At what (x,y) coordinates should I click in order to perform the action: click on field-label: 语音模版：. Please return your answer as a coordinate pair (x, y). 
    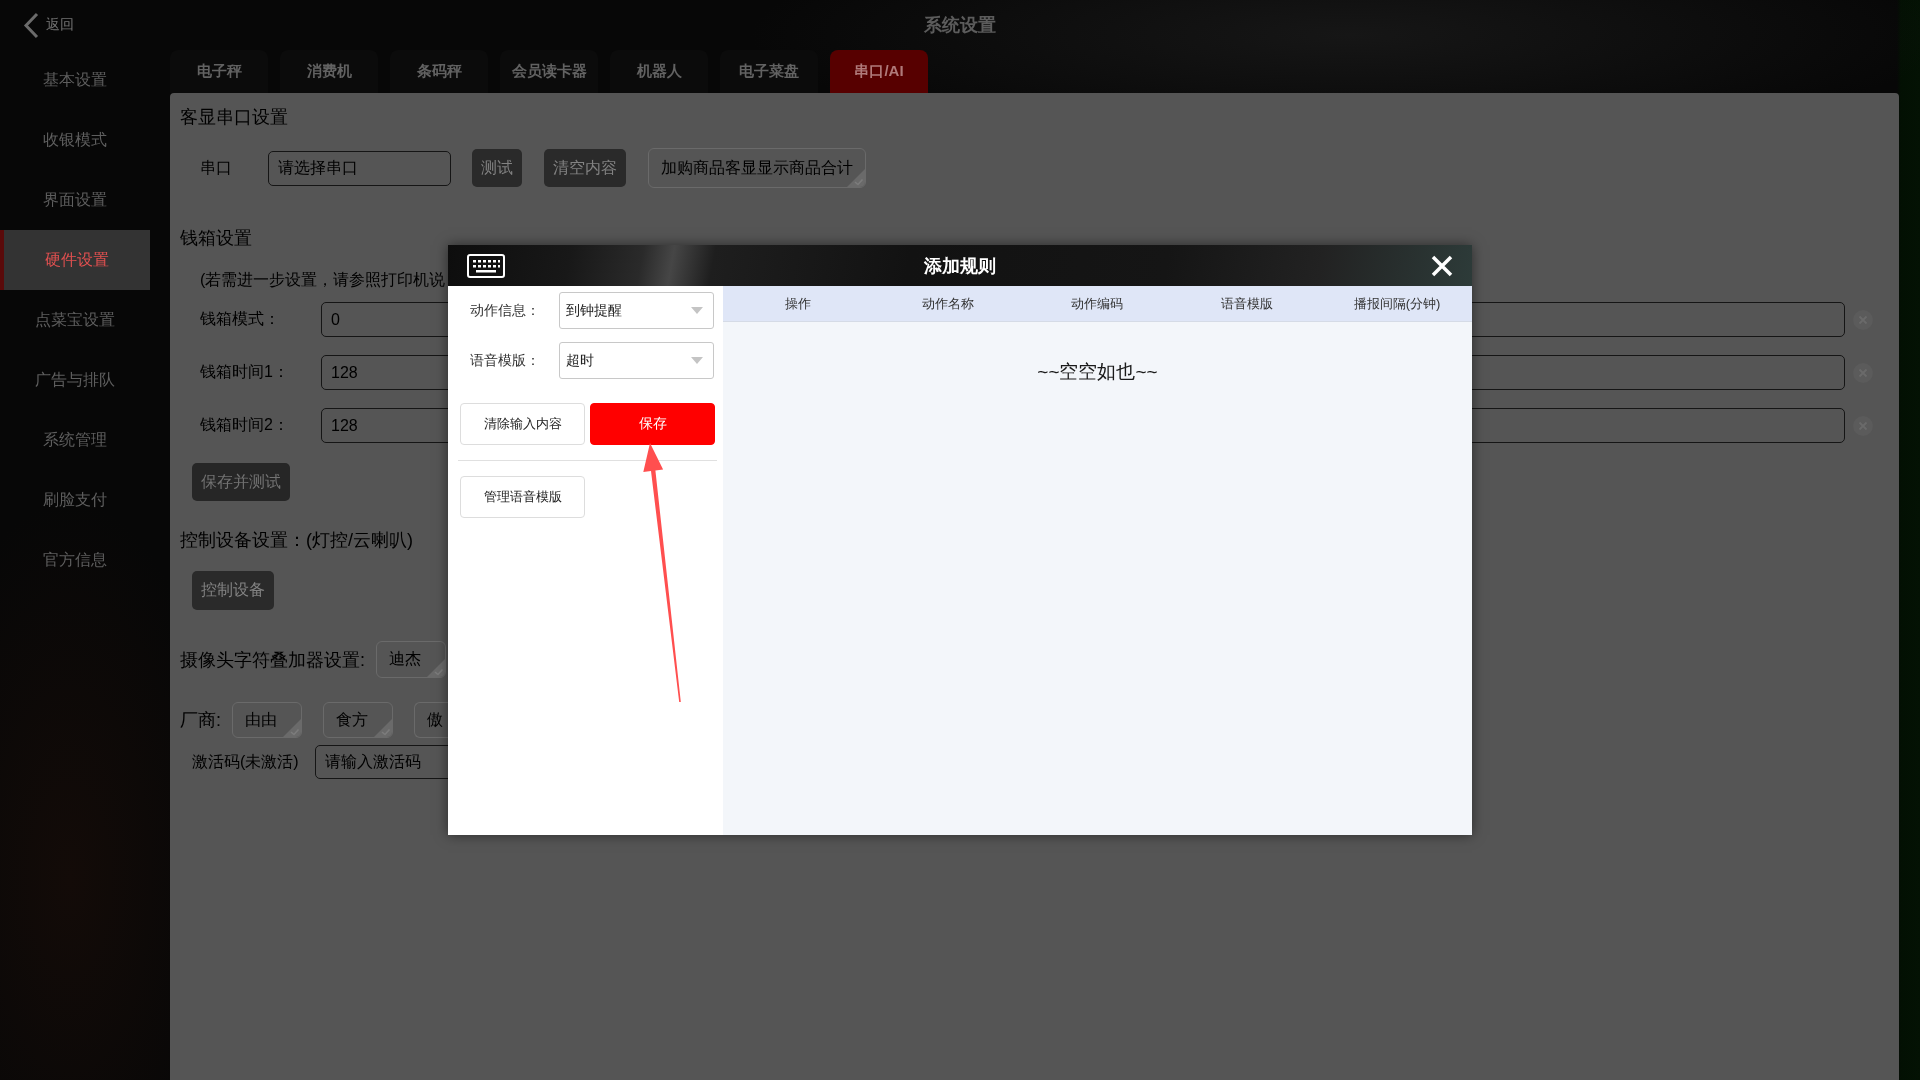
    Looking at the image, I should click on (505, 360).